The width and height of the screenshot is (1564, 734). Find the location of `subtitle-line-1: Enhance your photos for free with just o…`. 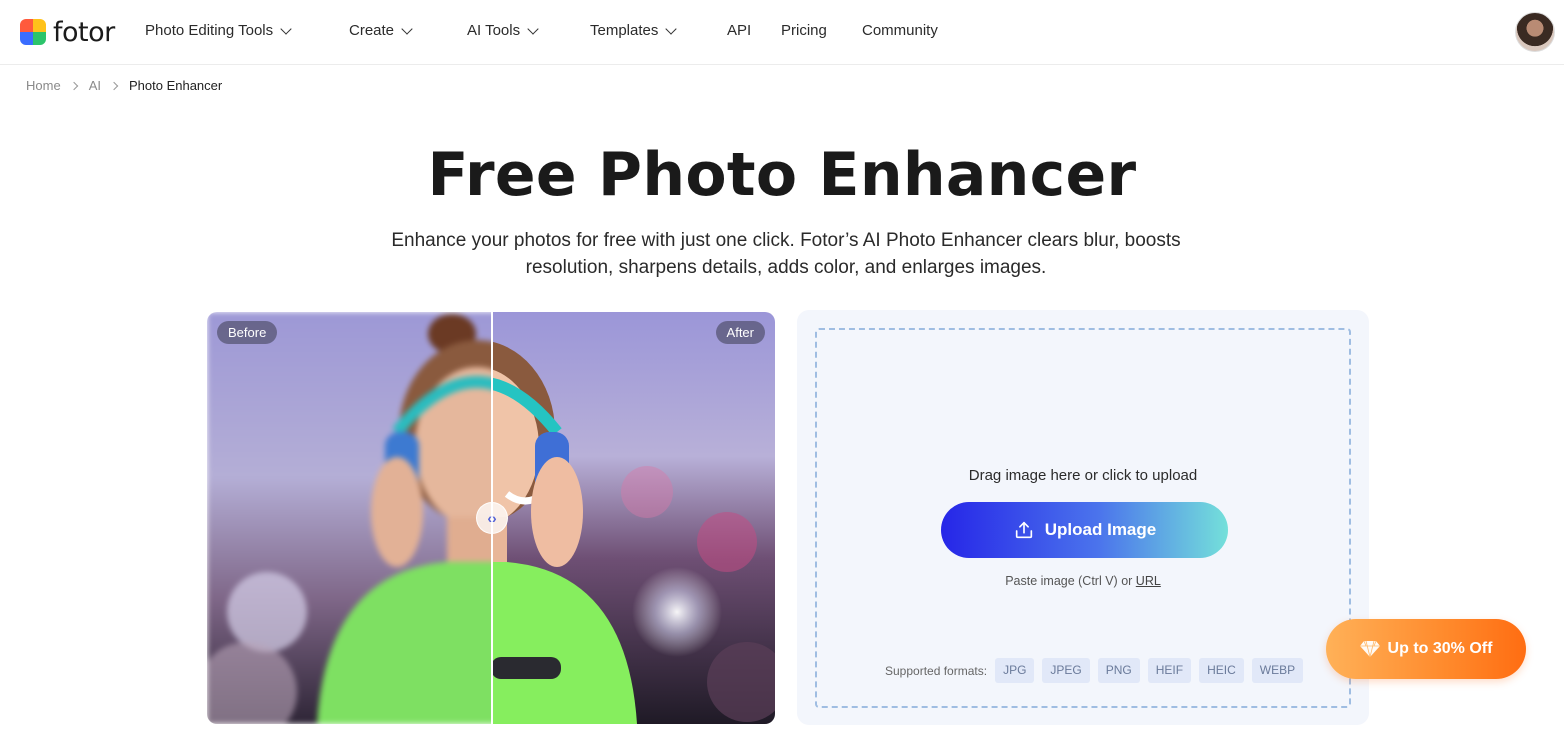

subtitle-line-1: Enhance your photos for free with just o… is located at coordinates (786, 240).